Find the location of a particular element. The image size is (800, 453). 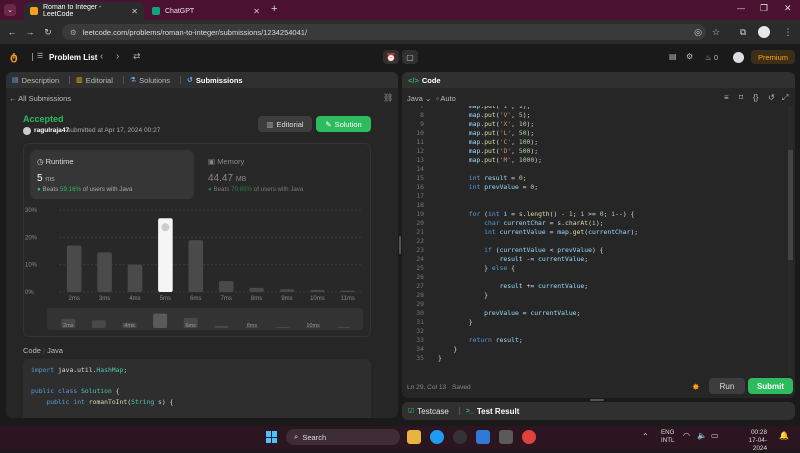

unit-text: MB is located at coordinates (241, 179).